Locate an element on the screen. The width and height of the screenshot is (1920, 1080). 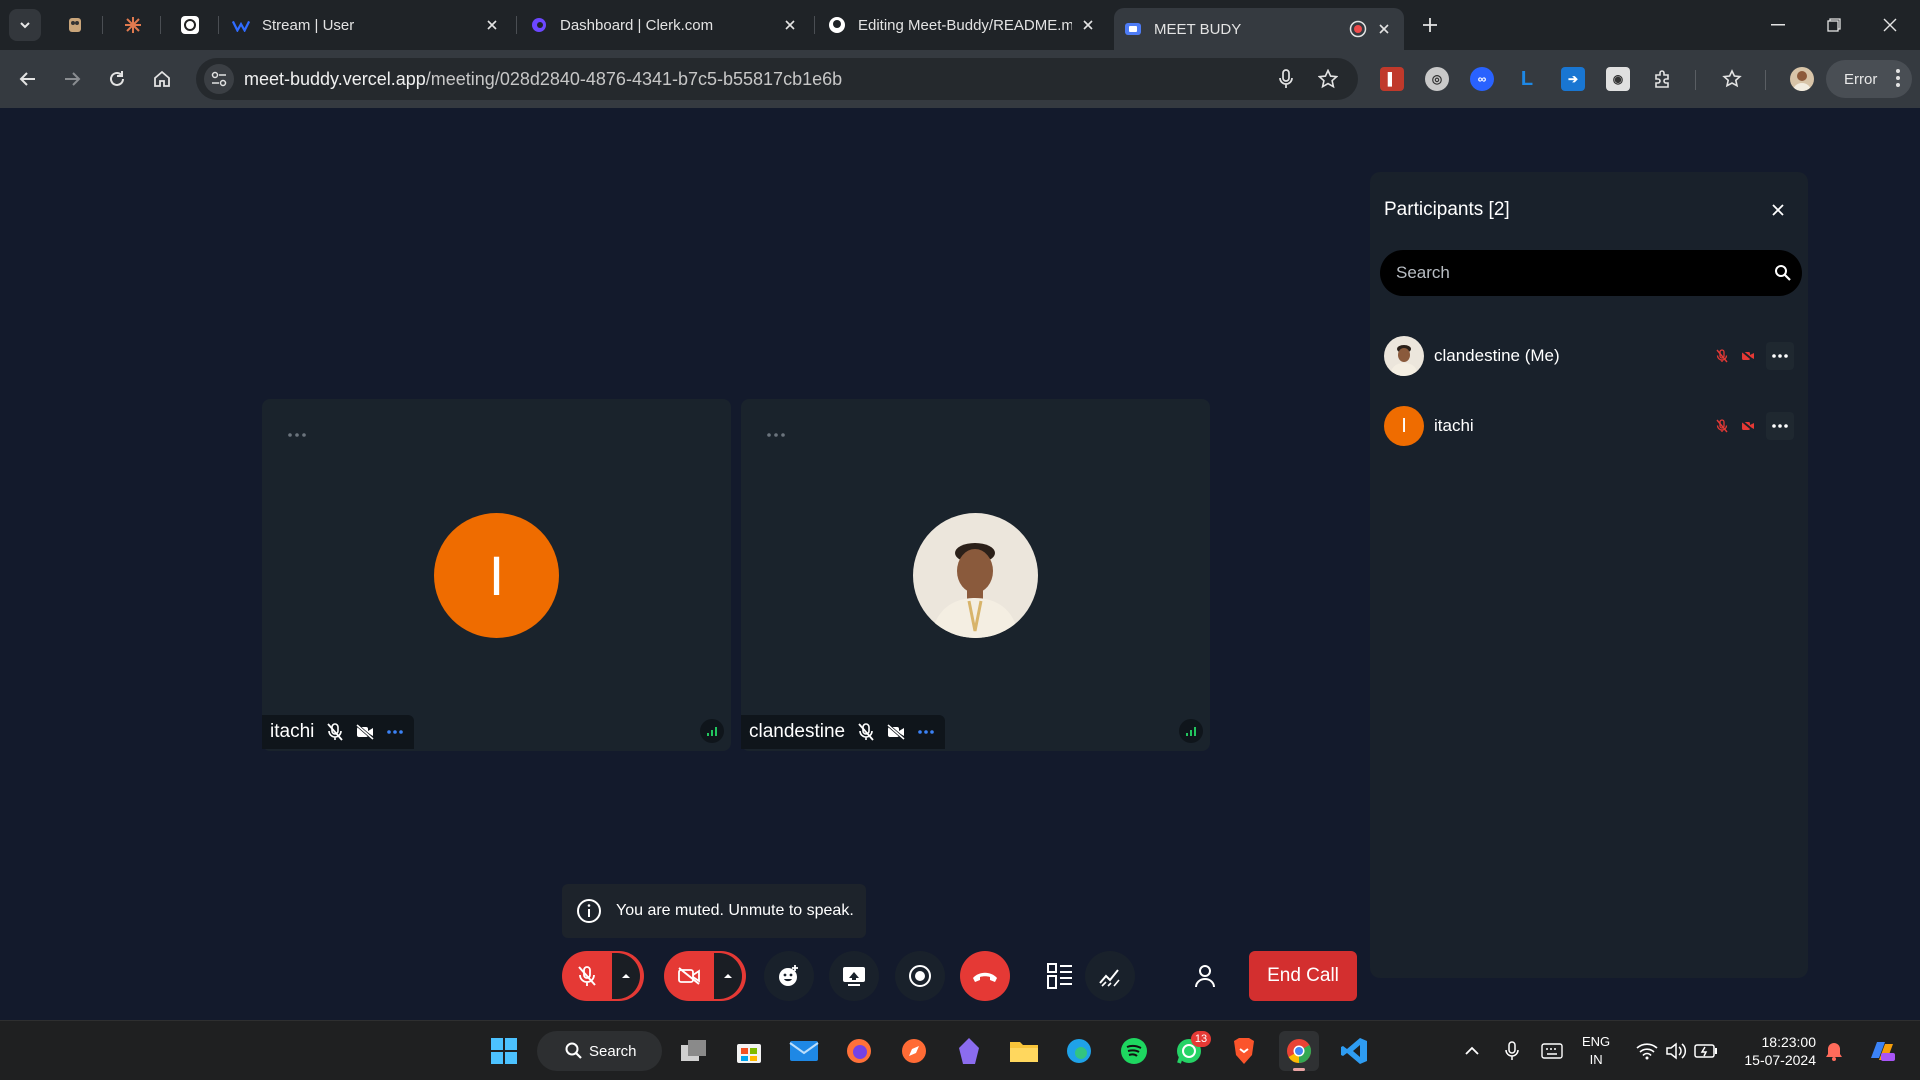
profile-error-button: Error is located at coordinates (1869, 79).